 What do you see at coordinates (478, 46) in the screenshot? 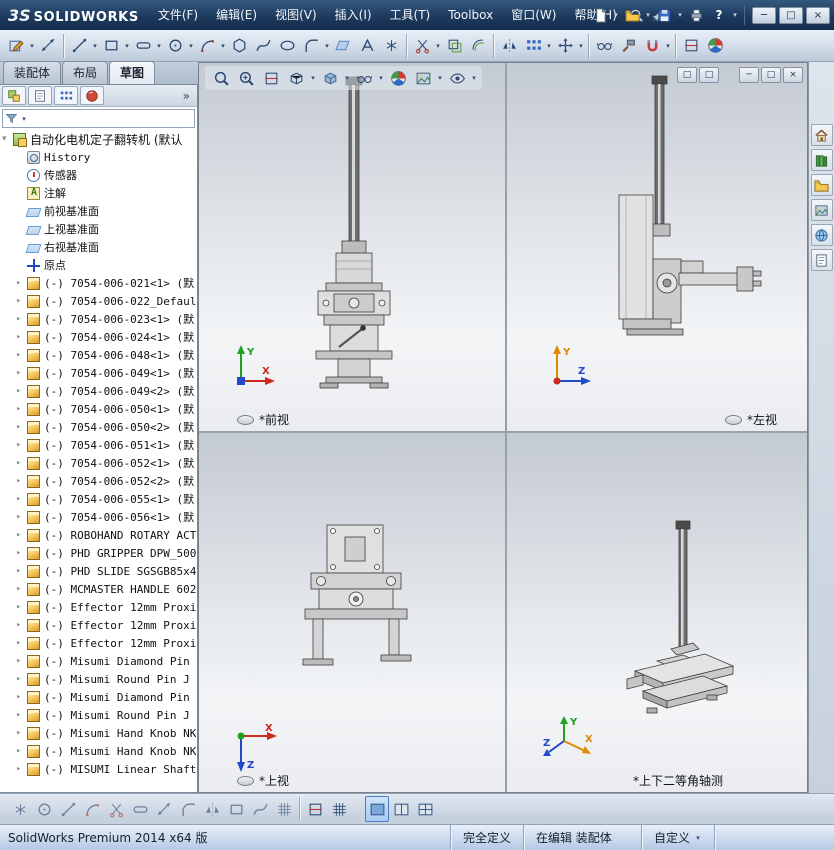
I see `offset-entities-icon` at bounding box center [478, 46].